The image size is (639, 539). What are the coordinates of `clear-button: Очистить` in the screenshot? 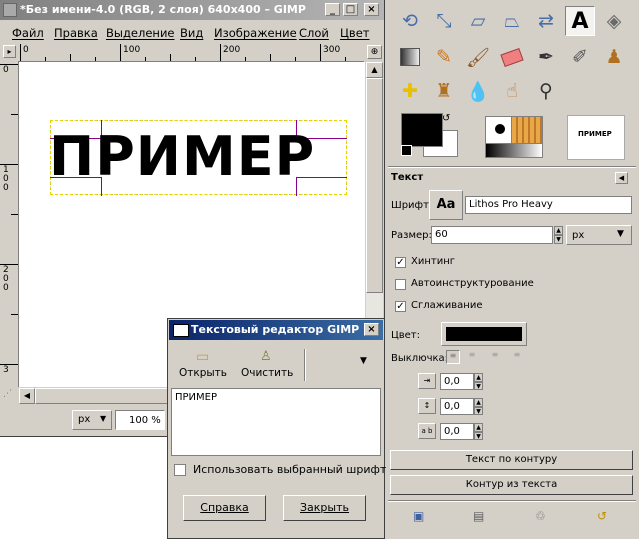 It's located at (267, 373).